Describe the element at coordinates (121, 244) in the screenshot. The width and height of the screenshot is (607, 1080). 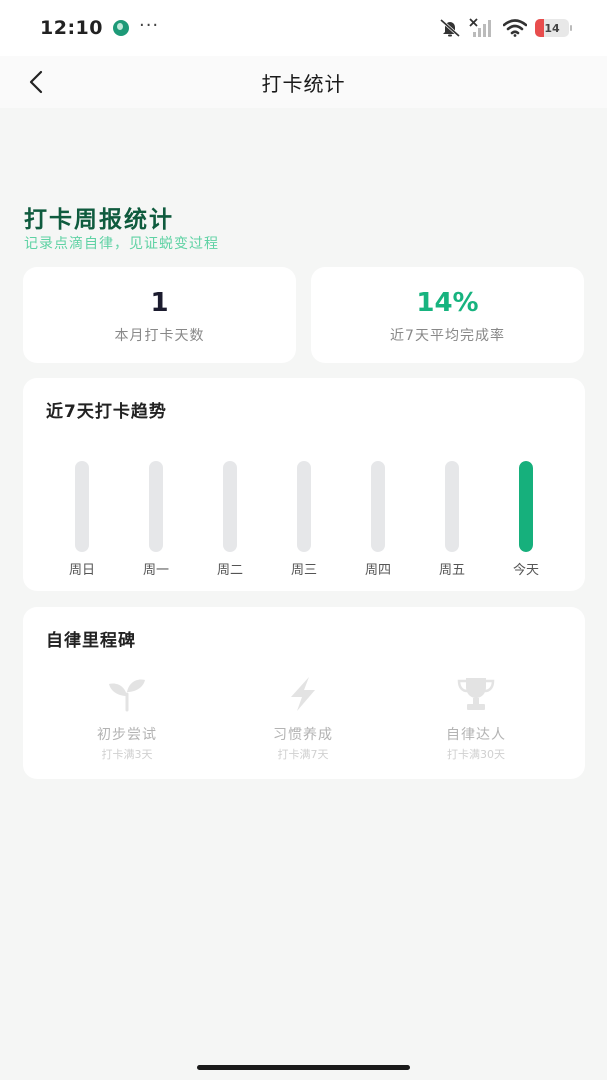
I see `report-subtitle: 记录点滴自律，见证蜕变过程` at that location.